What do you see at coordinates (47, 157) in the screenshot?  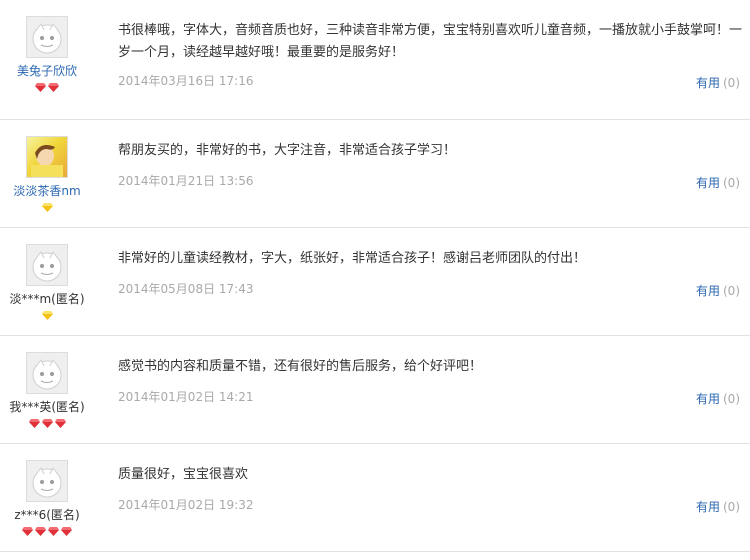 I see `photo-avatar-icon` at bounding box center [47, 157].